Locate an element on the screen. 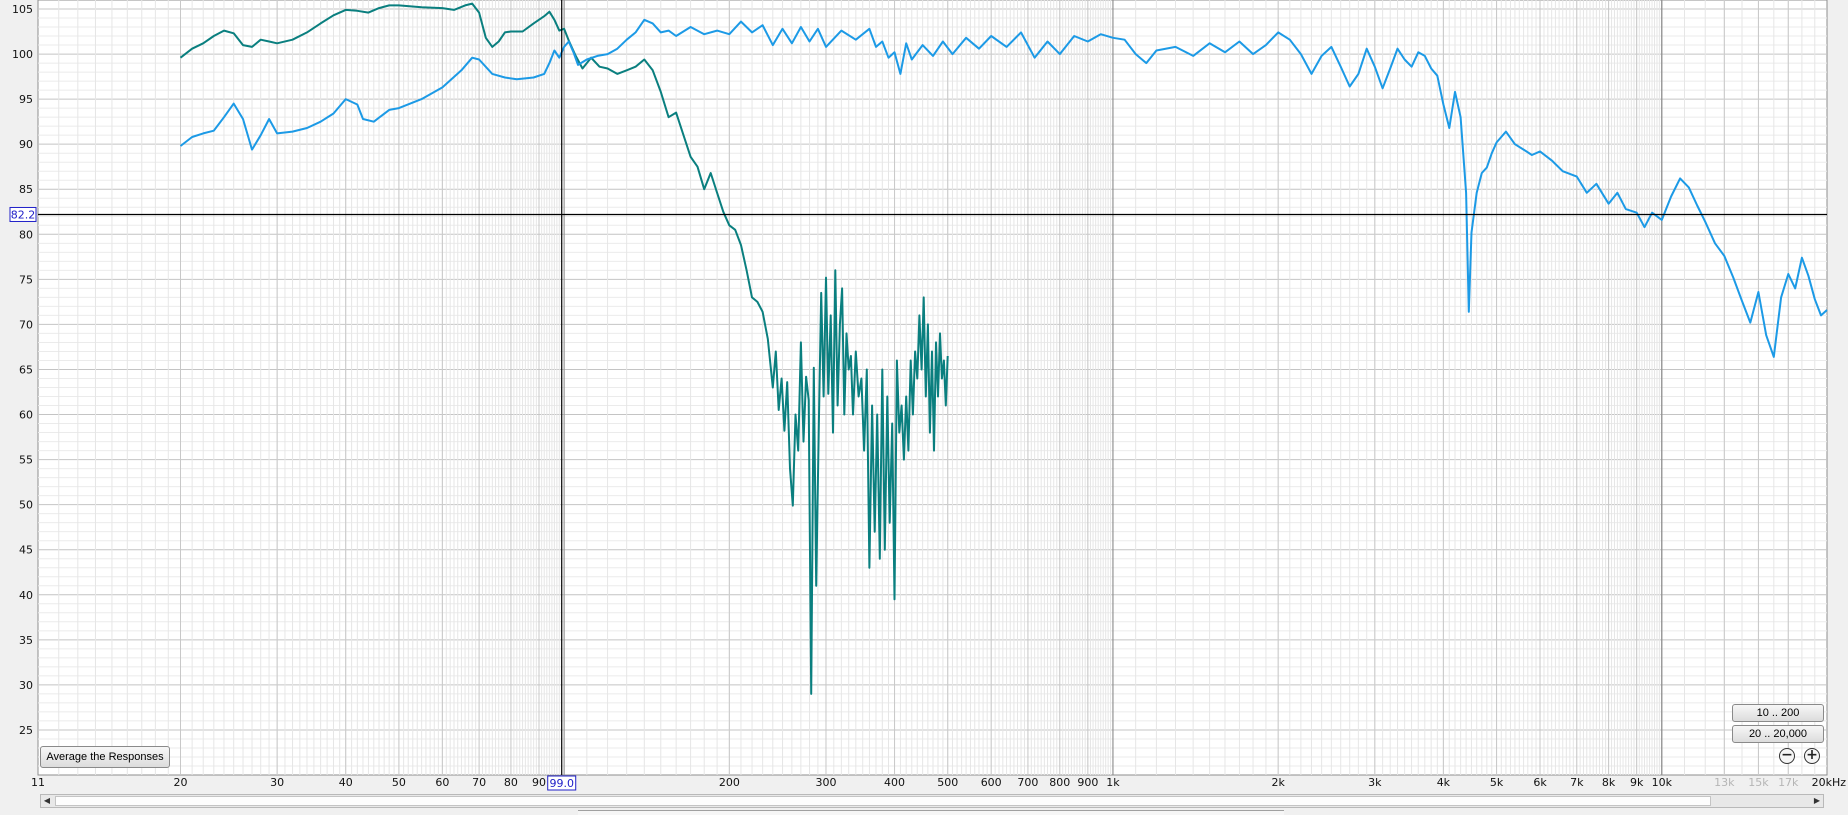 The height and width of the screenshot is (815, 1848). average-responses-button: Average the Responses is located at coordinates (105, 757).